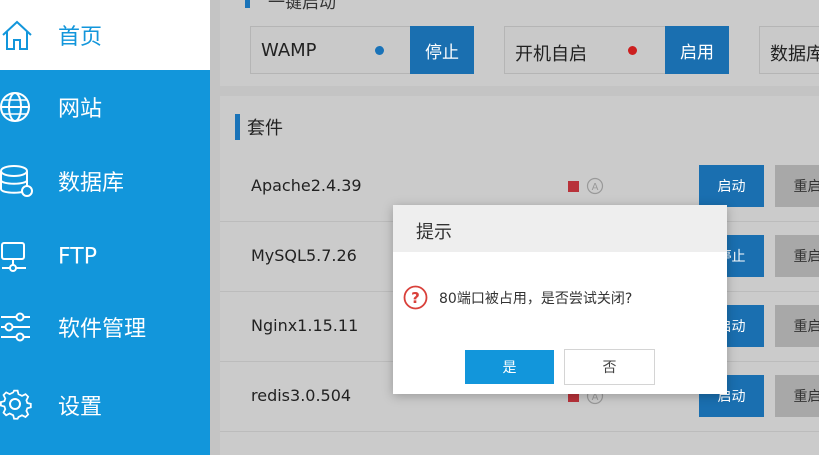 The width and height of the screenshot is (819, 455). What do you see at coordinates (560, 228) in the screenshot?
I see `dialog-header: 提示` at bounding box center [560, 228].